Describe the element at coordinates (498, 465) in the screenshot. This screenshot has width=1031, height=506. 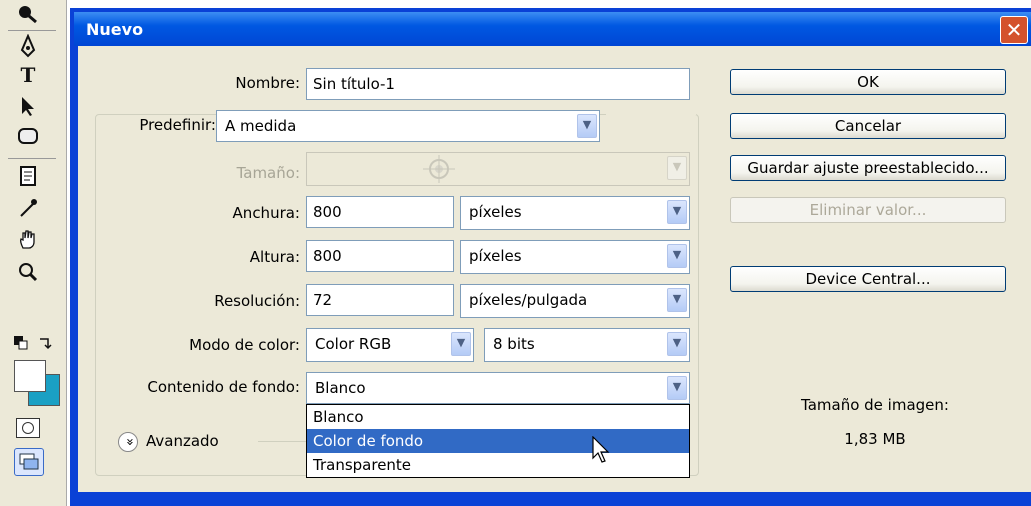
I see `dropdown-option-transparente: Transparente` at that location.